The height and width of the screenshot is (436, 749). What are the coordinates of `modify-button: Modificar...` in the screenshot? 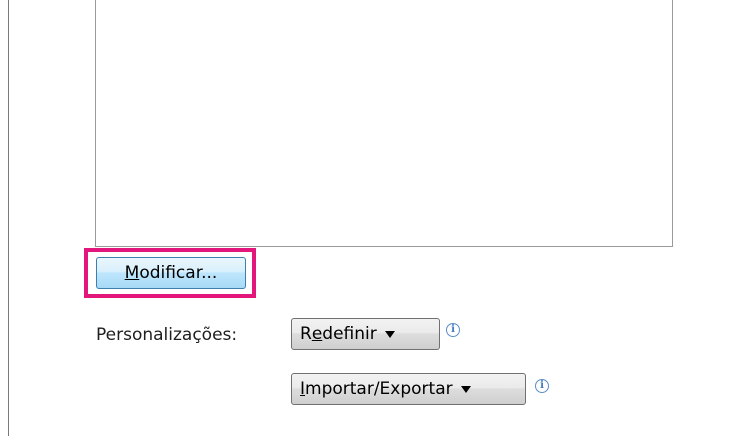 It's located at (171, 273).